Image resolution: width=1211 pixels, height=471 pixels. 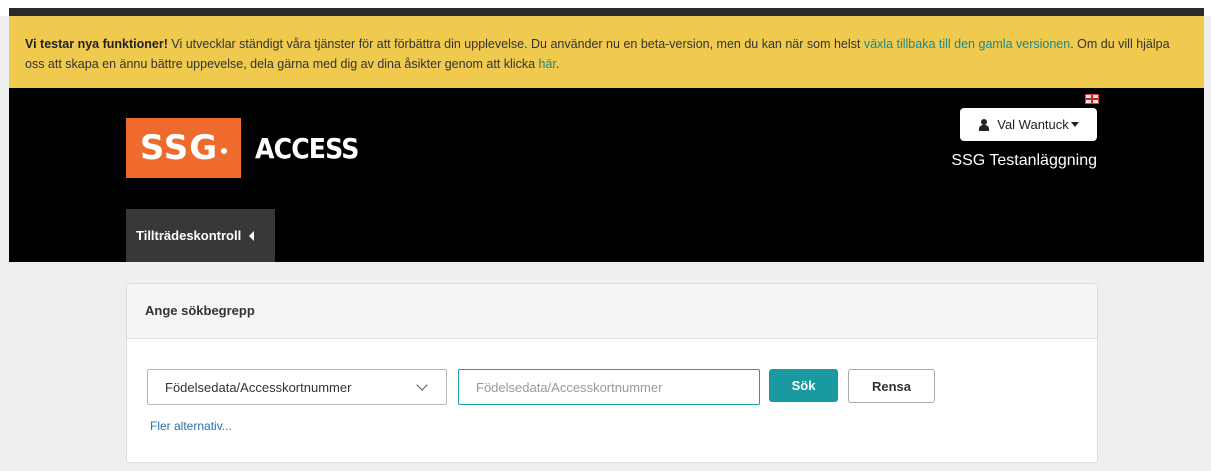 What do you see at coordinates (189, 235) in the screenshot?
I see `nav-tab-label: Tillträdeskontroll` at bounding box center [189, 235].